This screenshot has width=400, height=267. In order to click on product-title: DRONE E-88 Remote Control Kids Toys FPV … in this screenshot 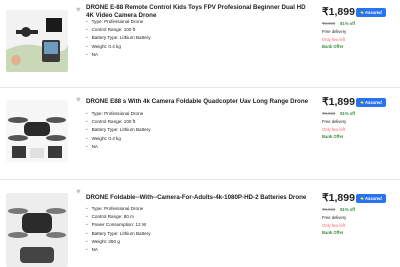, I will do `click(198, 11)`.